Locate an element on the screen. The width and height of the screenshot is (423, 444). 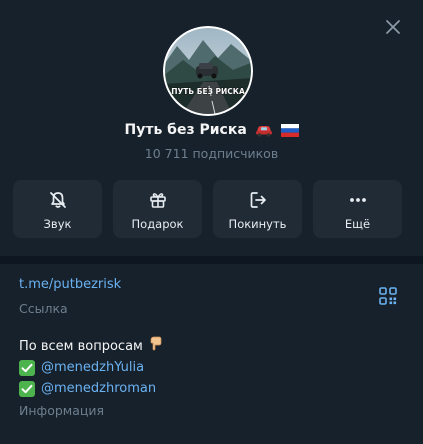
qr-code-button is located at coordinates (388, 296).